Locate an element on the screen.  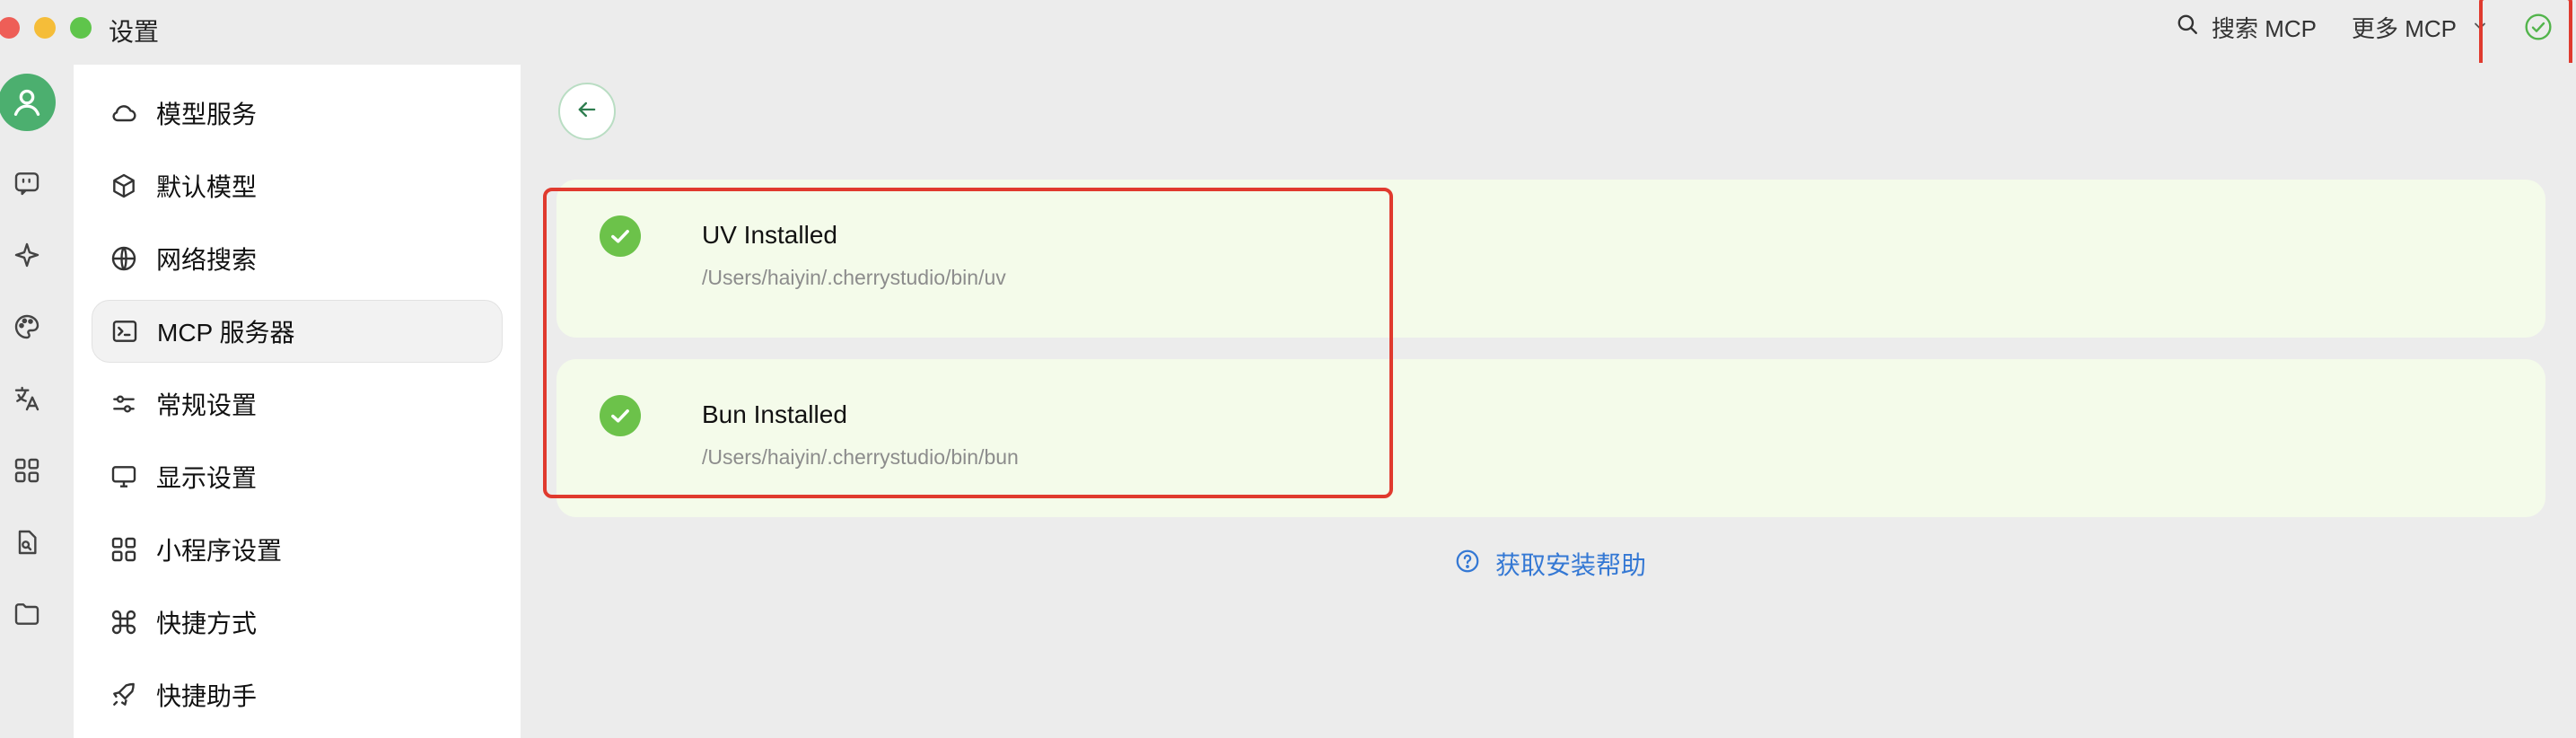
menu-item-label: 快捷方式 is located at coordinates (207, 623).